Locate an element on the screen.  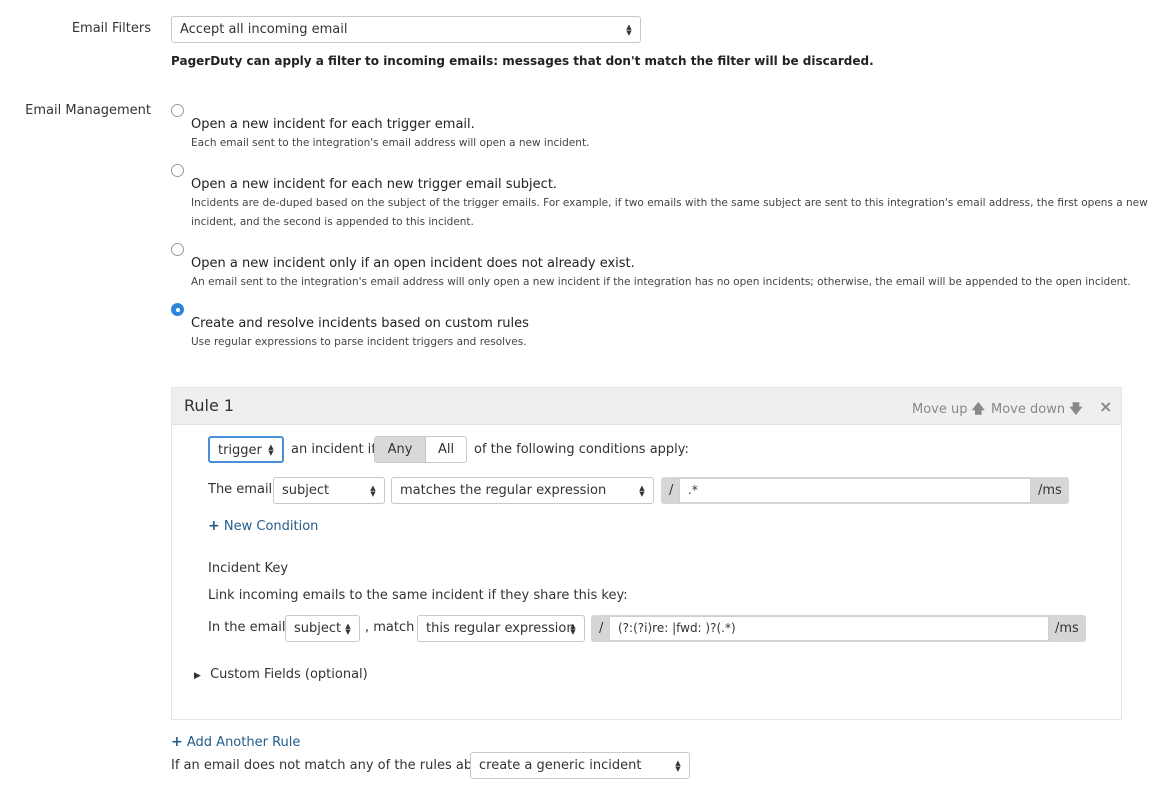
caret-right-icon: ▶ is located at coordinates (197, 676).